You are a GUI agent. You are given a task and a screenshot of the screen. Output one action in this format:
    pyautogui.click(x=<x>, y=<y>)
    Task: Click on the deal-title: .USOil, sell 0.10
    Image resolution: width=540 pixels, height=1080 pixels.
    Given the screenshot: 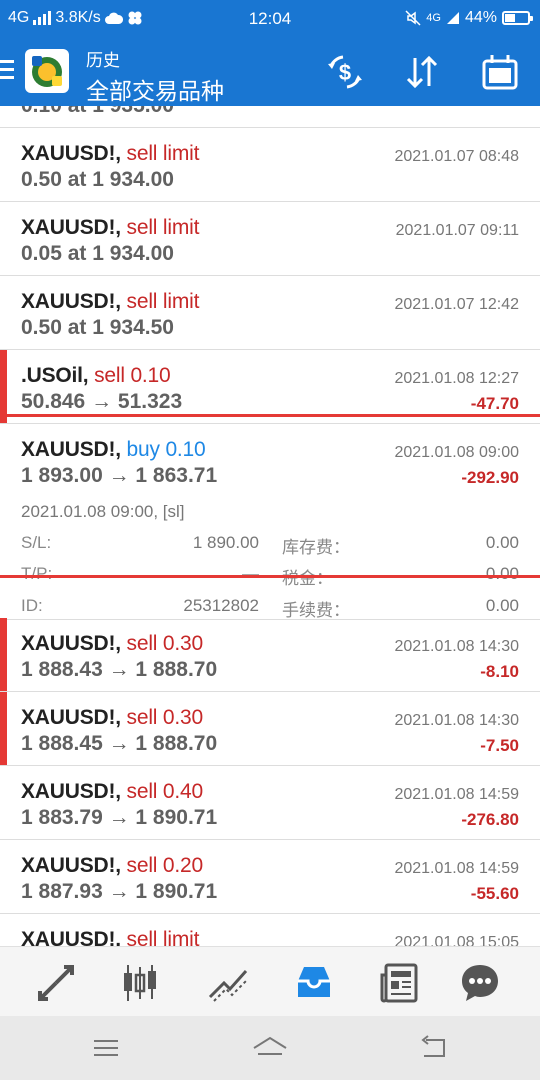 What is the action you would take?
    pyautogui.click(x=96, y=376)
    